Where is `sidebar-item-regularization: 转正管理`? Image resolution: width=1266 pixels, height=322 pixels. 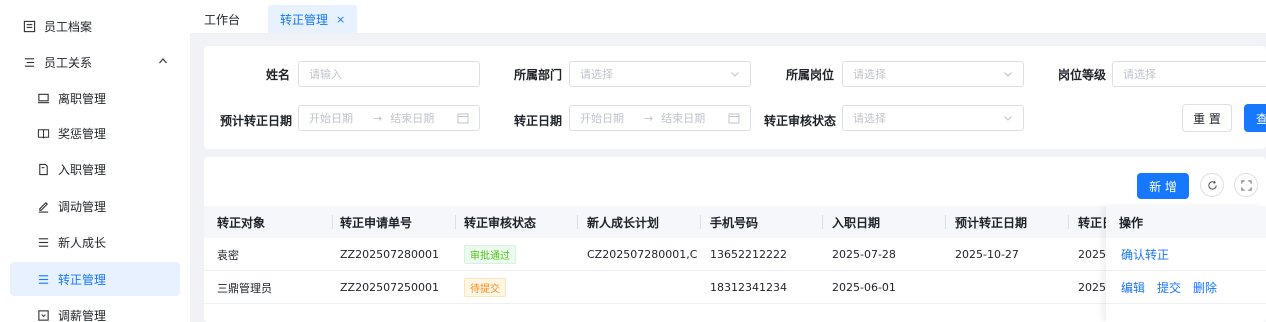
sidebar-item-regularization: 转正管理 is located at coordinates (95, 279).